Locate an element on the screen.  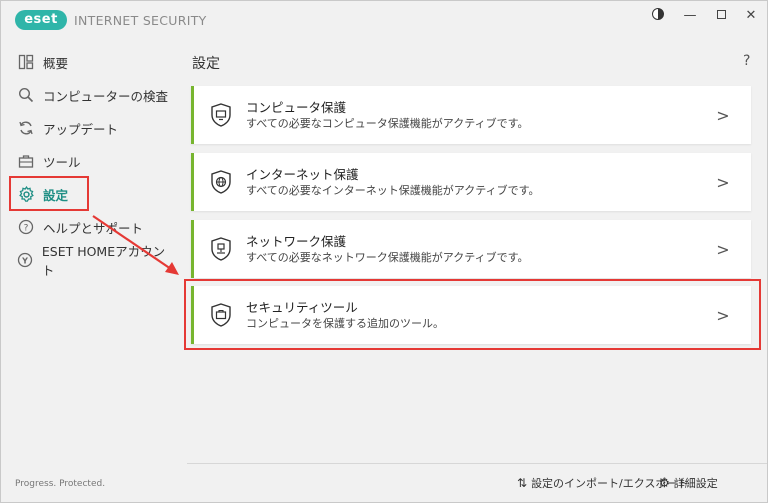
advanced-settings-link: ⚙ 詳細設定 is located at coordinates (688, 483).